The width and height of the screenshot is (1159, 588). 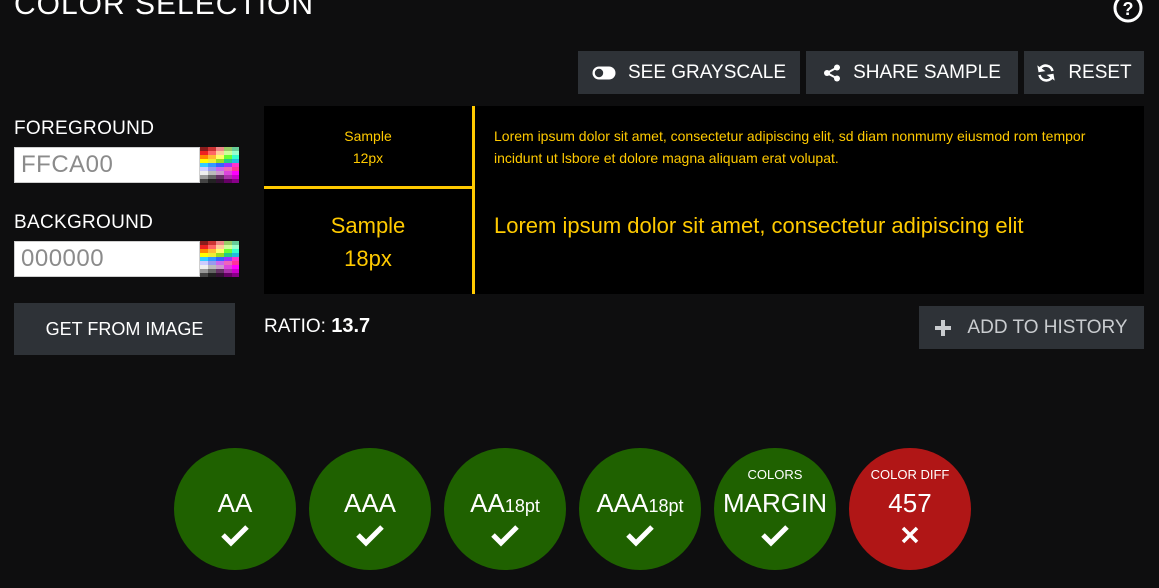 What do you see at coordinates (1047, 327) in the screenshot?
I see `add-to-history-label: ADD TO HISTORY` at bounding box center [1047, 327].